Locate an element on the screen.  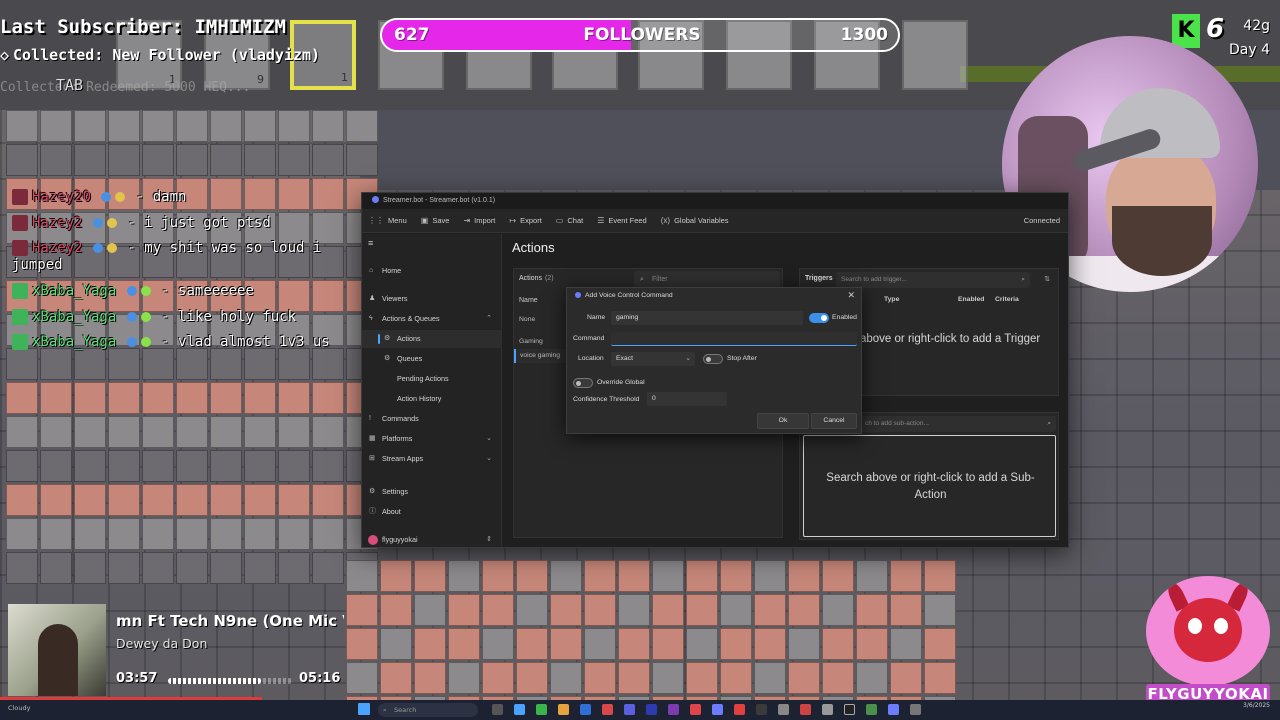
slot-count: 1 is located at coordinates (344, 77).